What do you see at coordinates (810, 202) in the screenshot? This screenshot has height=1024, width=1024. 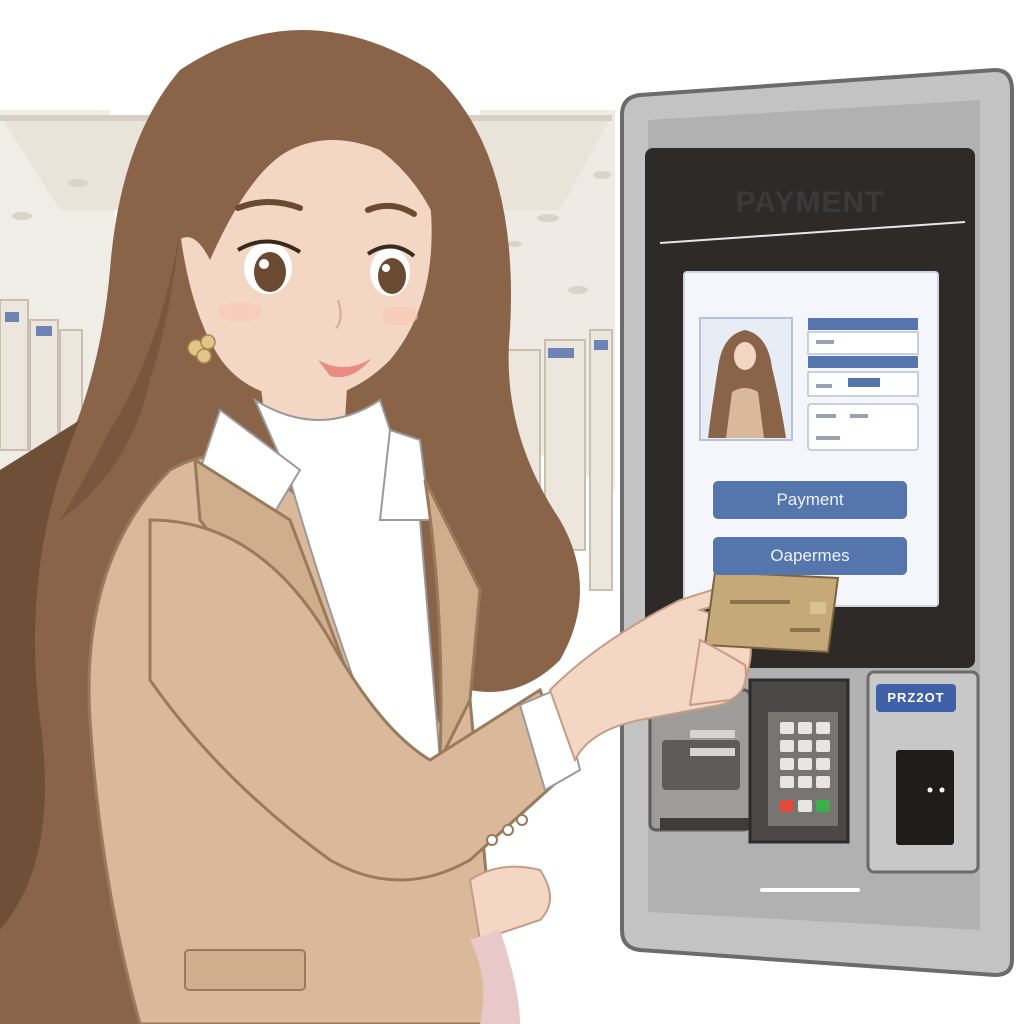 I see `screen-title: PAYMENT` at bounding box center [810, 202].